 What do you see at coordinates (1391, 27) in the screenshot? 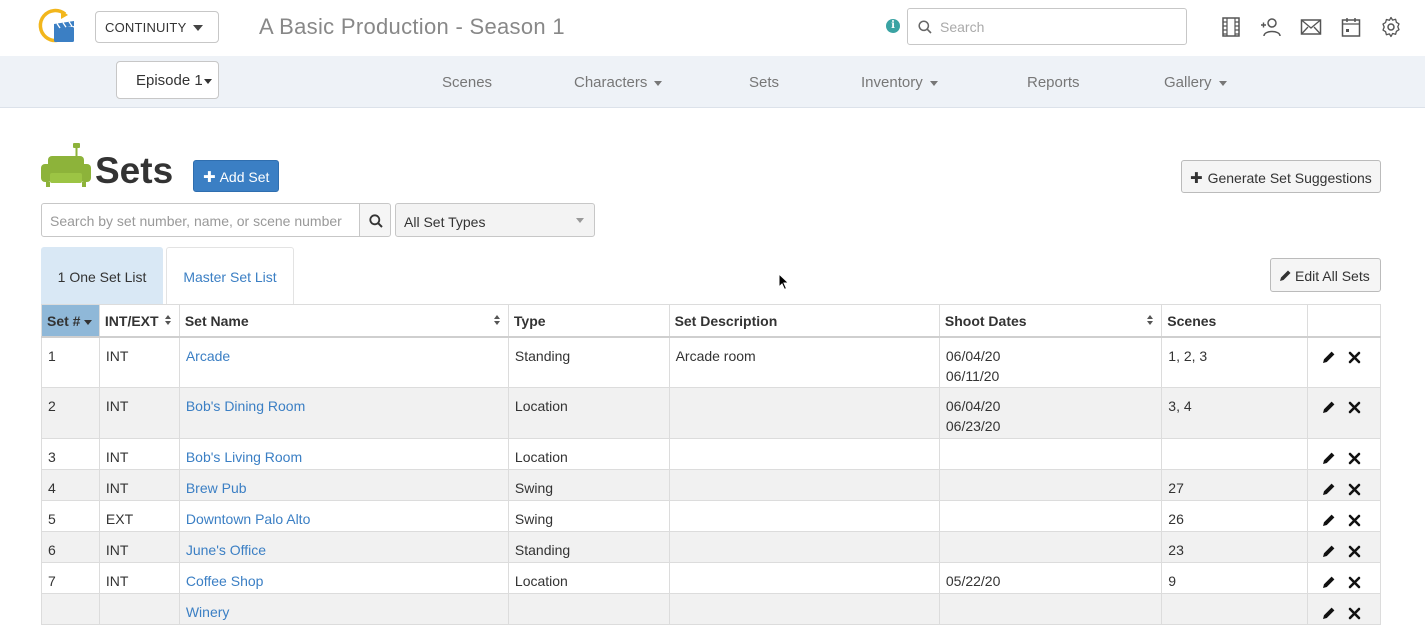
I see `gear-icon` at bounding box center [1391, 27].